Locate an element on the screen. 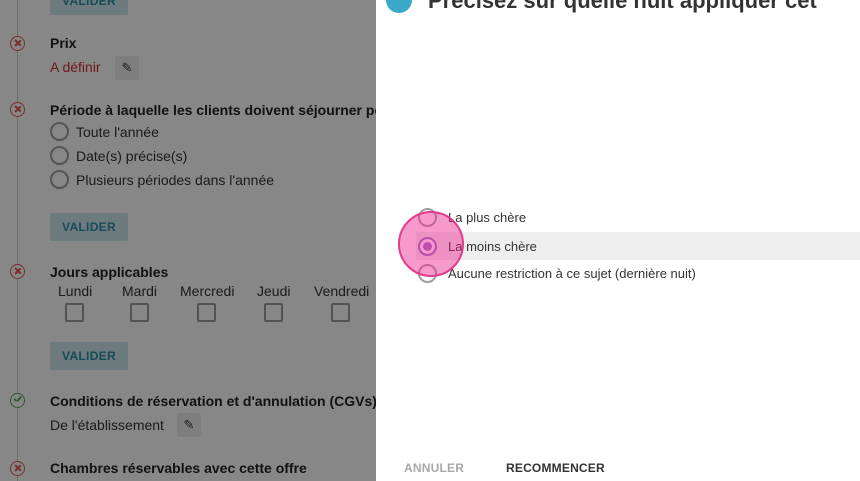  restart-button: RECOMMENCER is located at coordinates (555, 468).